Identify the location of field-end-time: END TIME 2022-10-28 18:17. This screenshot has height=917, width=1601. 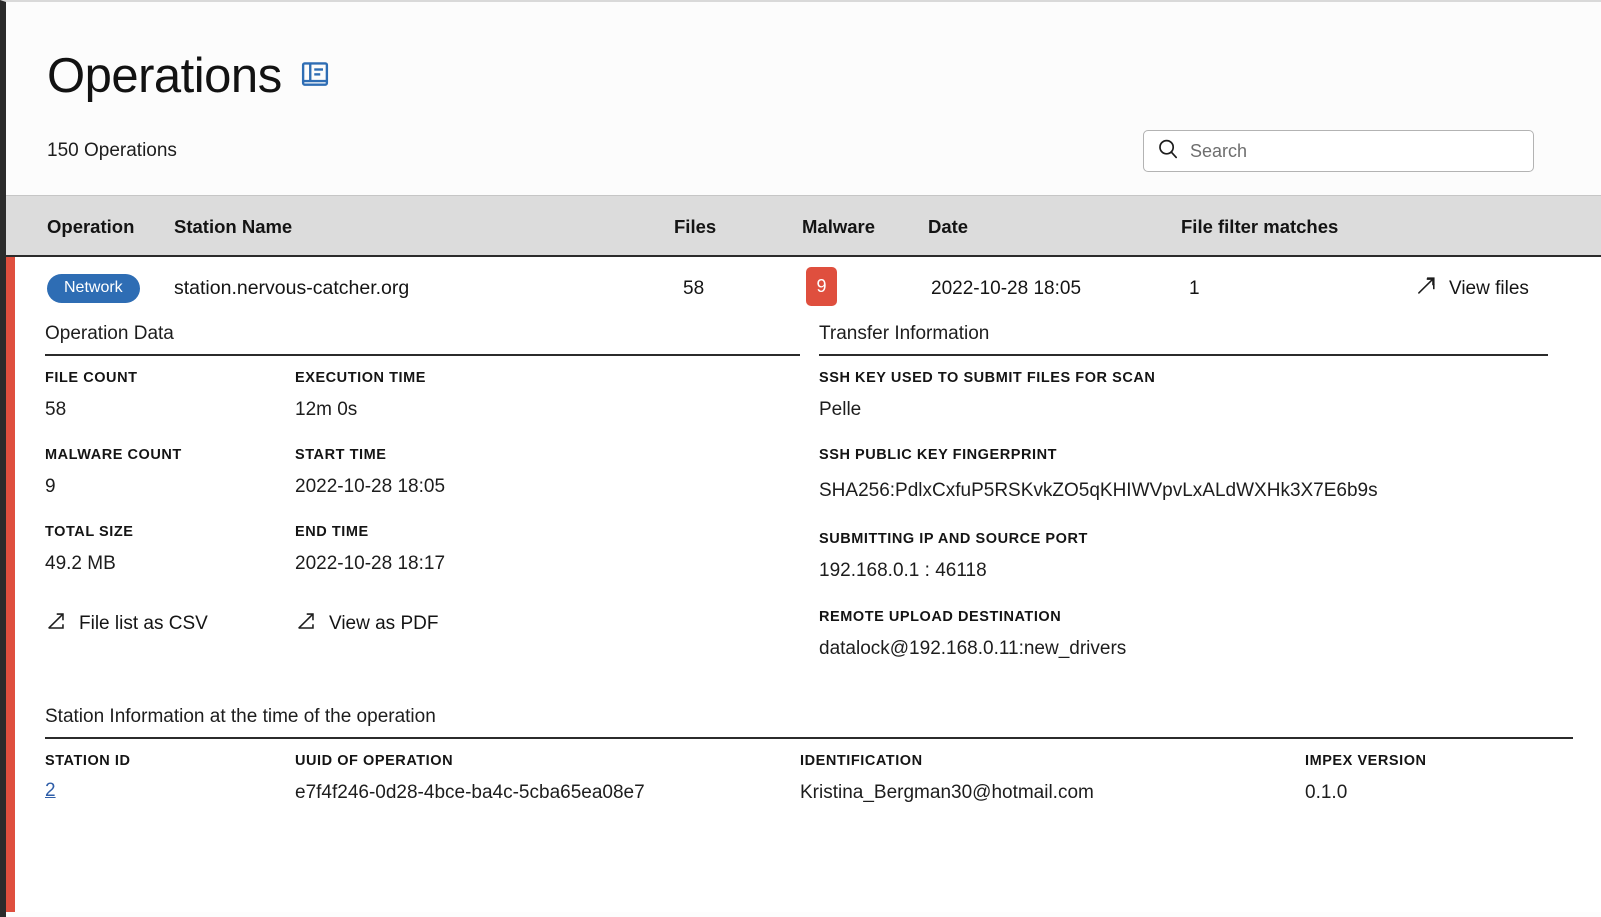
(535, 550).